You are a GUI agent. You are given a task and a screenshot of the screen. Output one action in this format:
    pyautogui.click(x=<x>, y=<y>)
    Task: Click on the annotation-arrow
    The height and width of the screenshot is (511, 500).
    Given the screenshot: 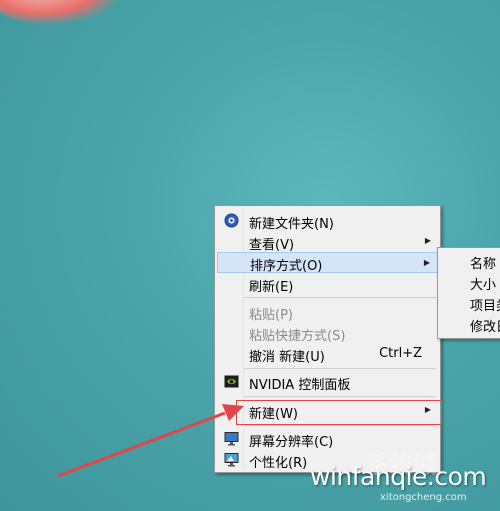 What is the action you would take?
    pyautogui.click(x=150, y=441)
    